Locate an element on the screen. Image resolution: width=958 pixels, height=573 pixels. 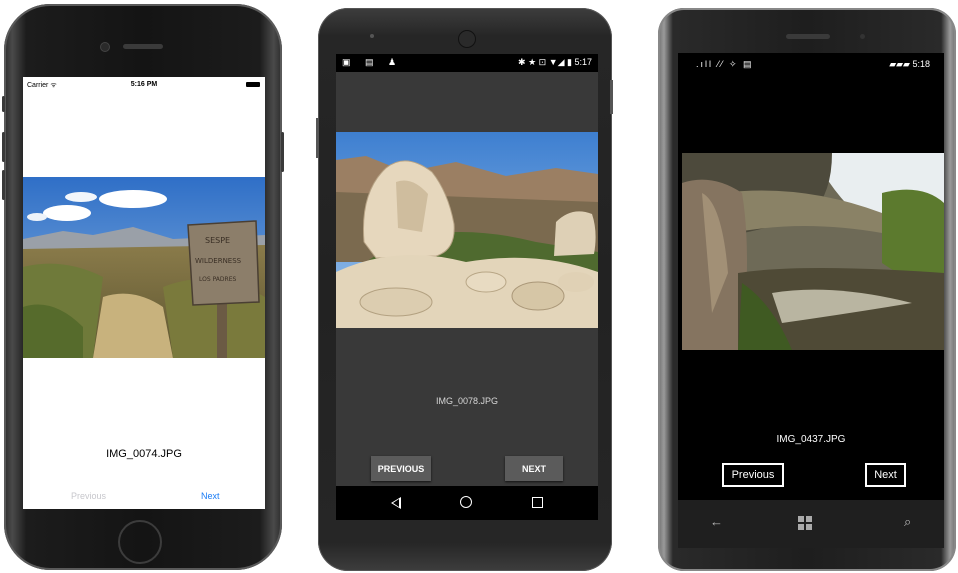
status-right: ✱ ★ ⊡ ▼◢ ▮ 5:17 is located at coordinates (555, 62).